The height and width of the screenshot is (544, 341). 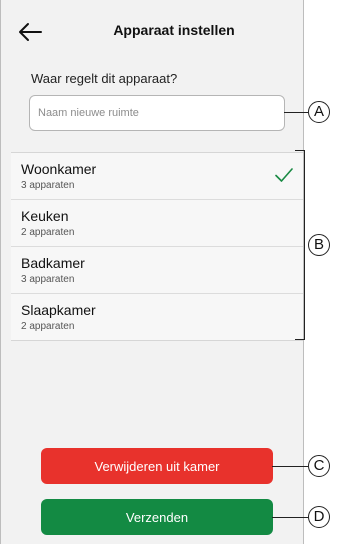 I want to click on callout-d: D, so click(x=319, y=517).